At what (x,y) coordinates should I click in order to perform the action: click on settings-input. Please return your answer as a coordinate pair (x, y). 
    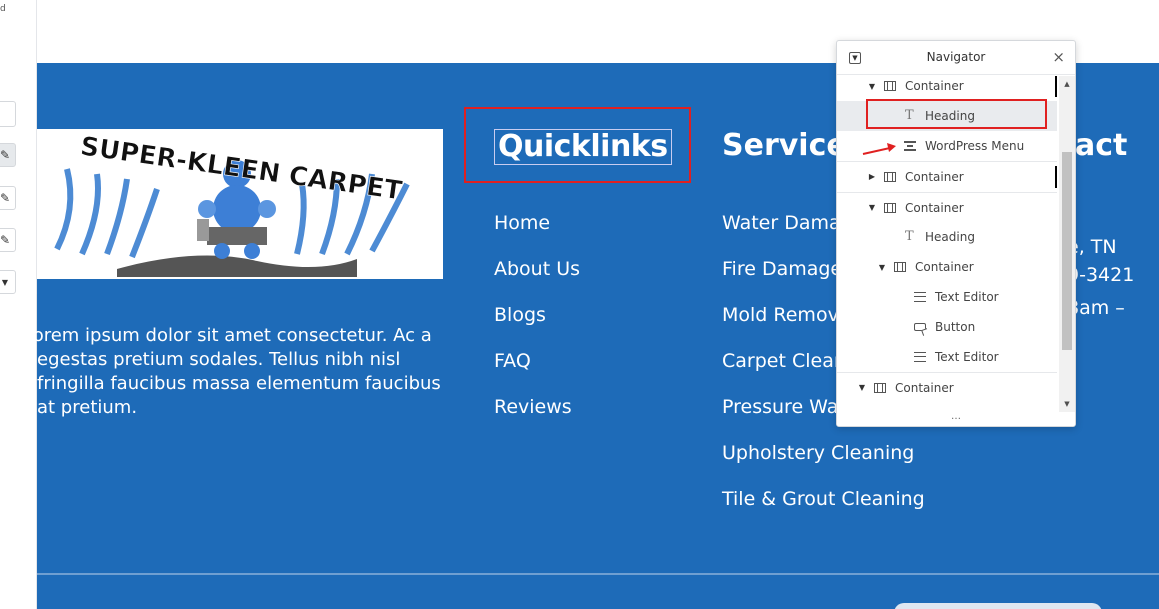
    Looking at the image, I should click on (8, 114).